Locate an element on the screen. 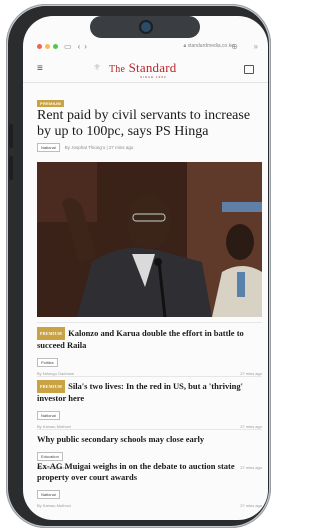 The width and height of the screenshot is (320, 532). volume-down-button is located at coordinates (11, 168).